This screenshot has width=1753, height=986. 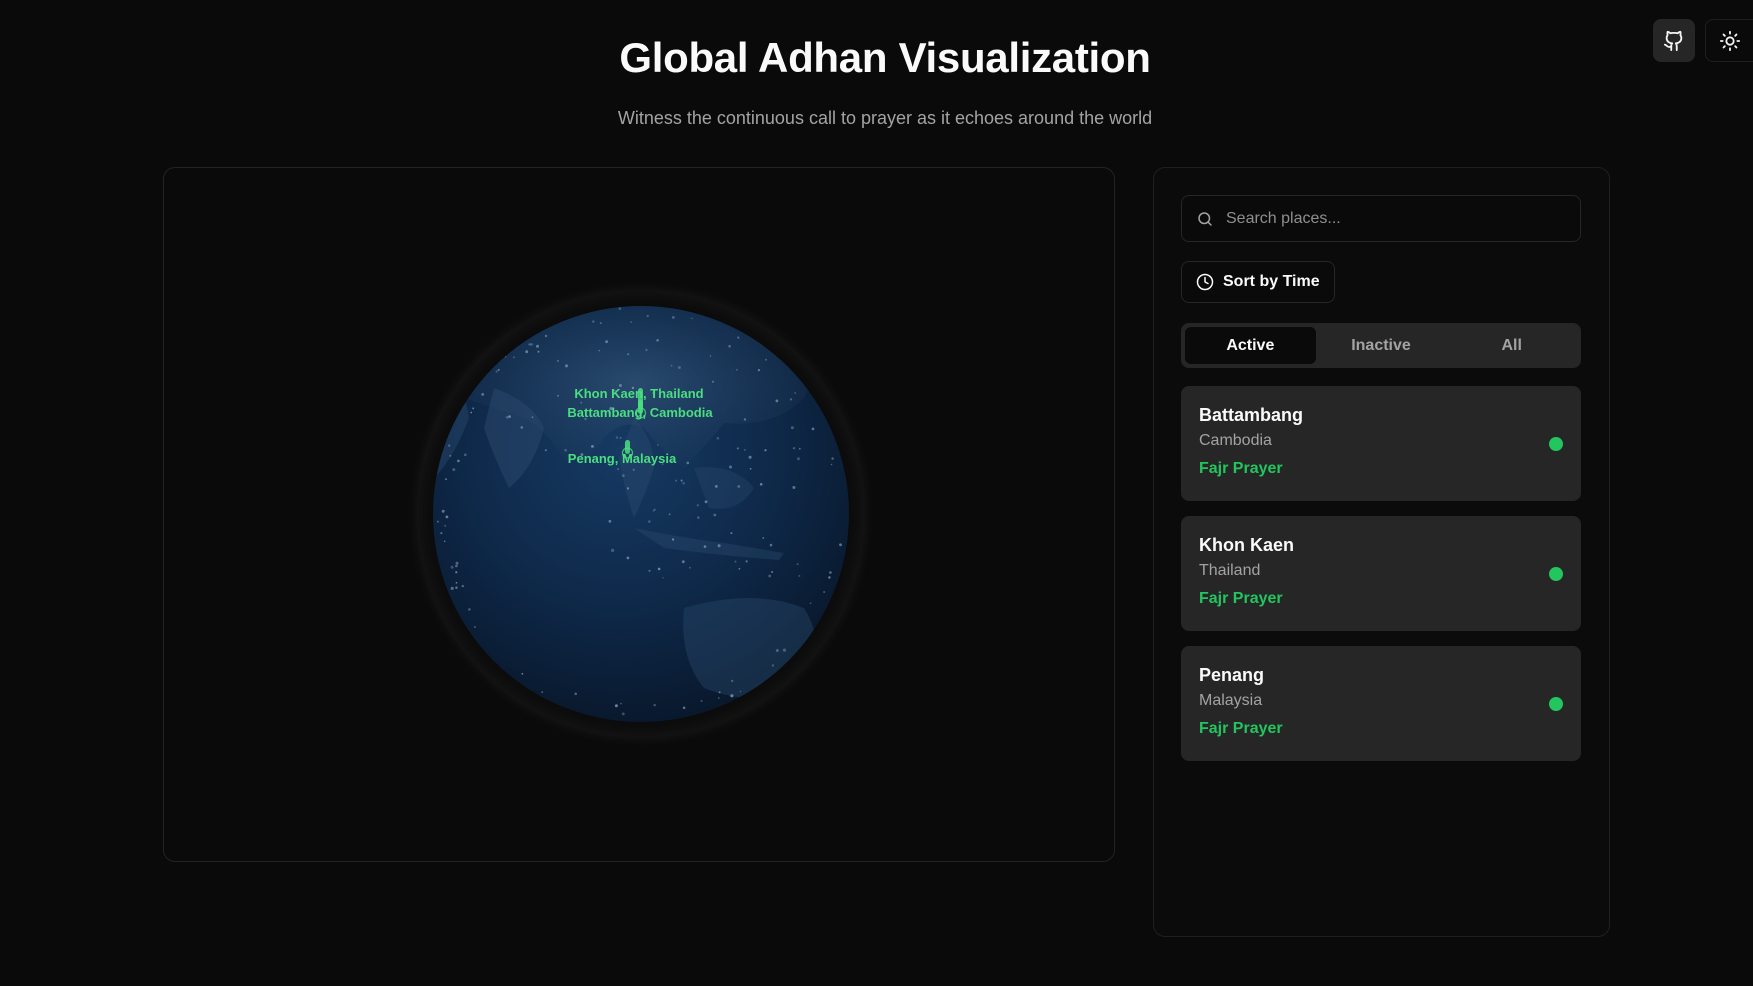 What do you see at coordinates (638, 393) in the screenshot?
I see `globe-label-khon-kaen: Khon Kaen, Thailand` at bounding box center [638, 393].